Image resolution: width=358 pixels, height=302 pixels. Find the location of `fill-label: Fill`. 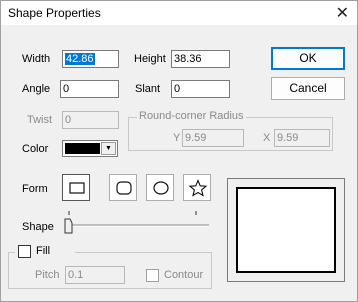

fill-label: Fill is located at coordinates (43, 251).